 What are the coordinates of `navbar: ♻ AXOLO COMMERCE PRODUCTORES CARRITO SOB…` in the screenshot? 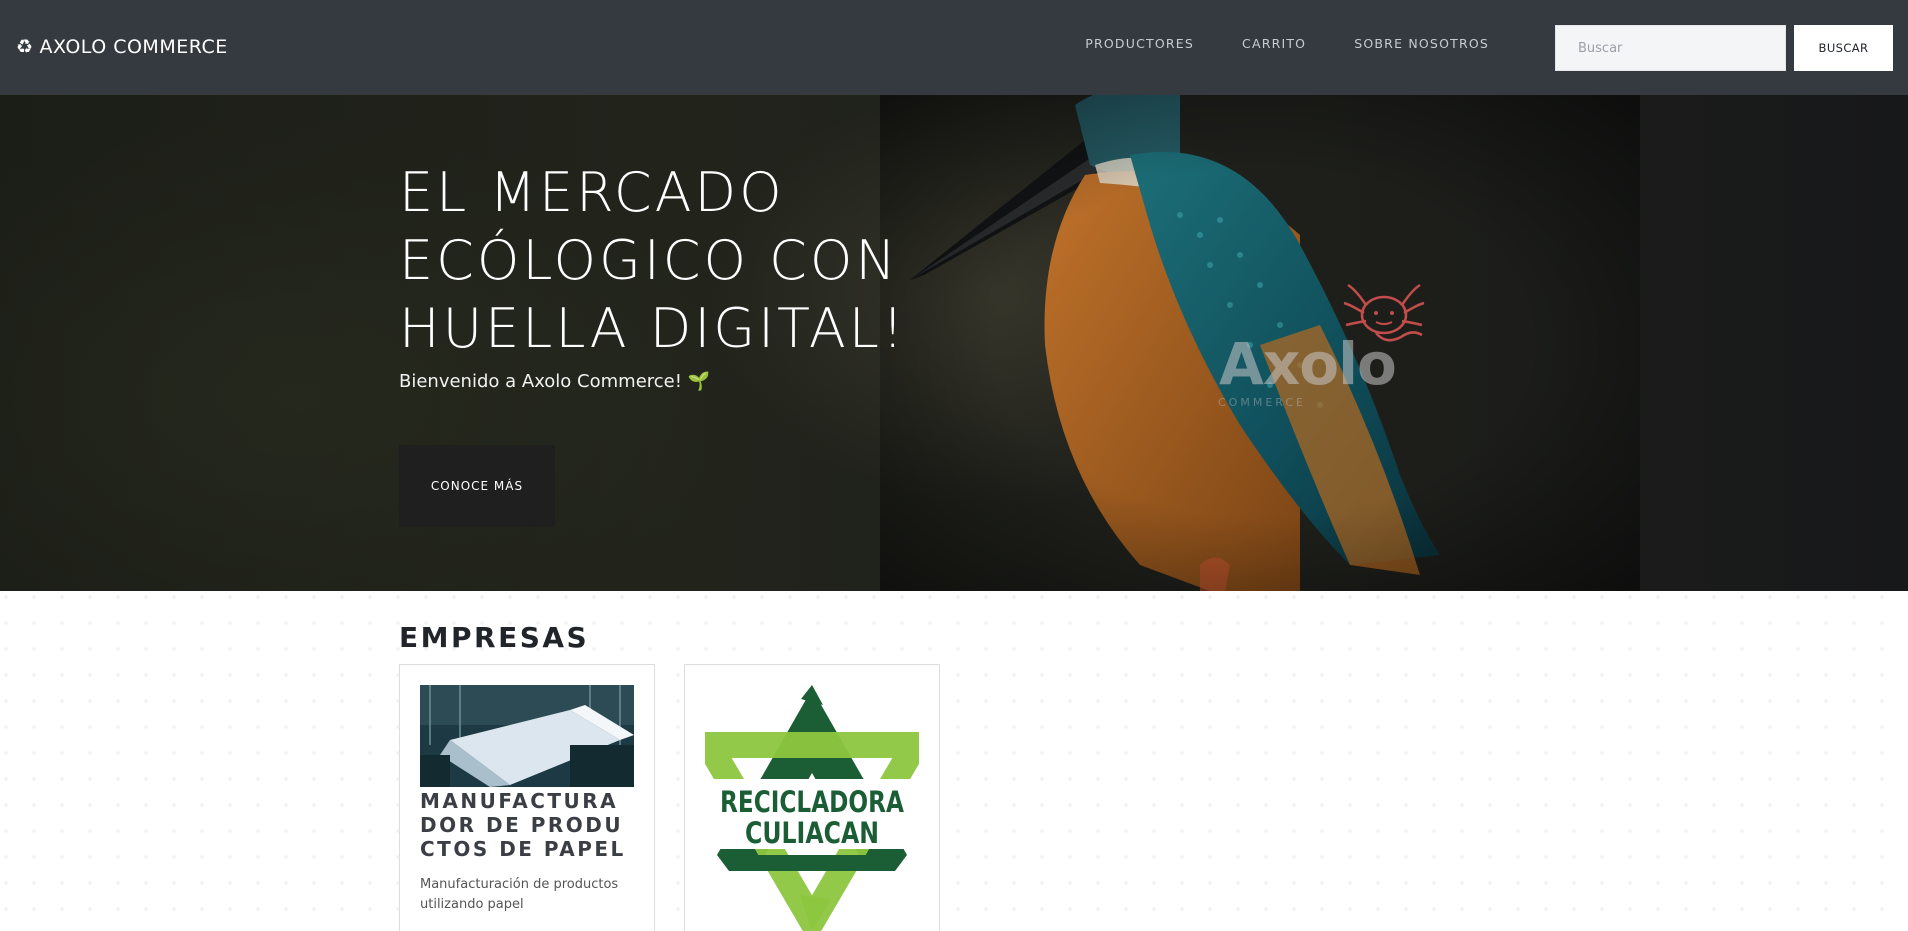 It's located at (954, 47).